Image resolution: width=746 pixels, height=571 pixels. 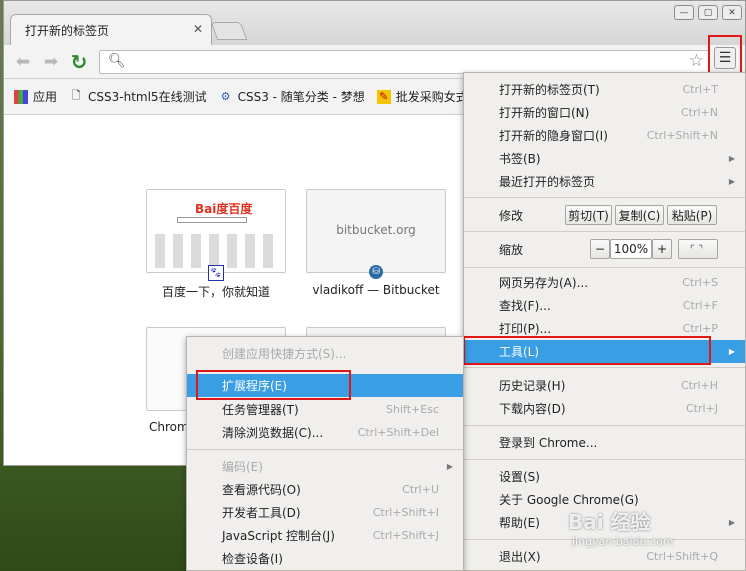 What do you see at coordinates (588, 215) in the screenshot?
I see `cut-button: 剪切(T)` at bounding box center [588, 215].